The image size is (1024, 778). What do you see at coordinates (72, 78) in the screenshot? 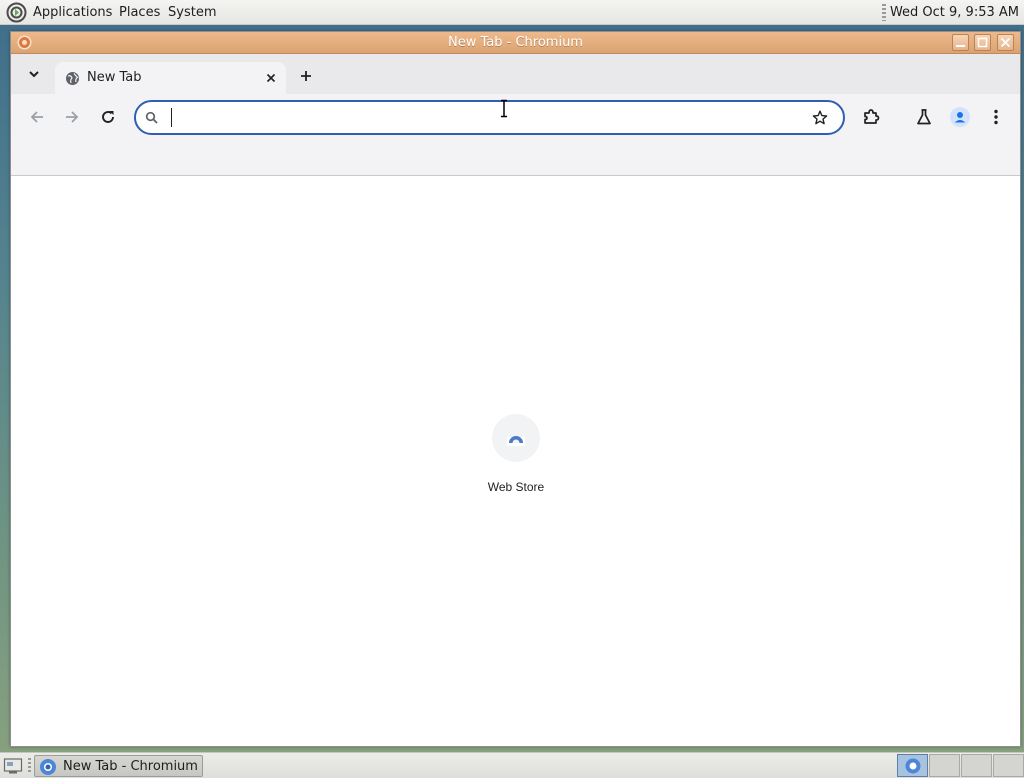
I see `globe-icon` at bounding box center [72, 78].